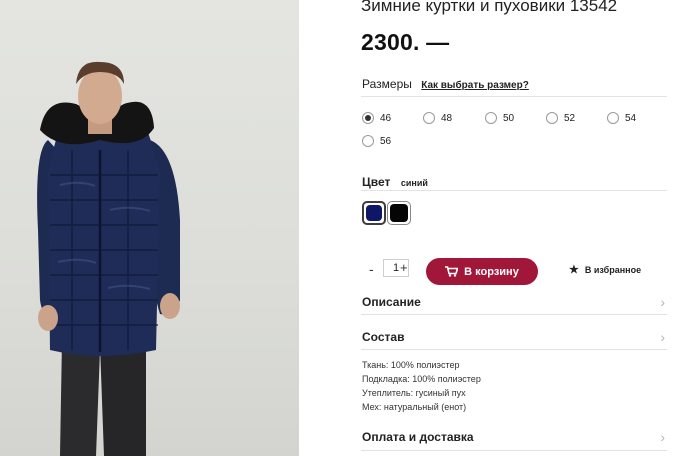 This screenshot has width=679, height=456. What do you see at coordinates (514, 302) in the screenshot?
I see `section-description: Описание ›` at bounding box center [514, 302].